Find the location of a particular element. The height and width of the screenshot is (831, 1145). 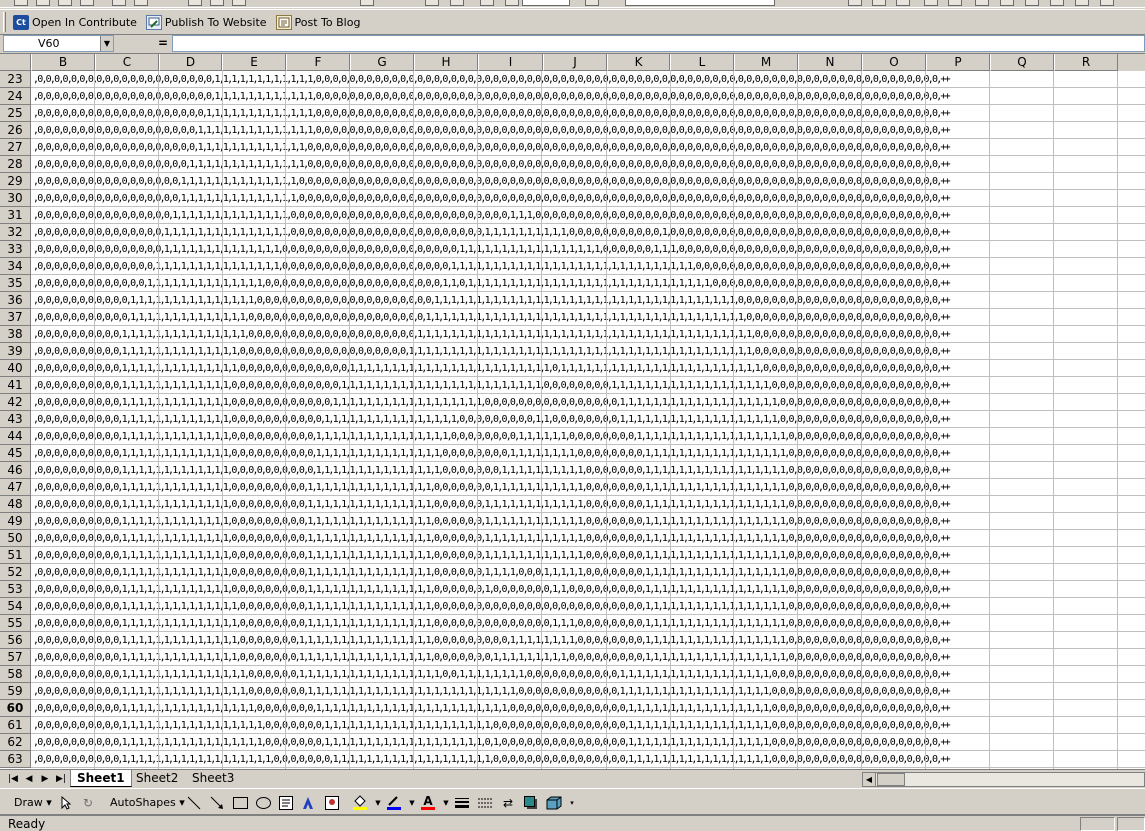

increase-indent-icon is located at coordinates (1107, 3).